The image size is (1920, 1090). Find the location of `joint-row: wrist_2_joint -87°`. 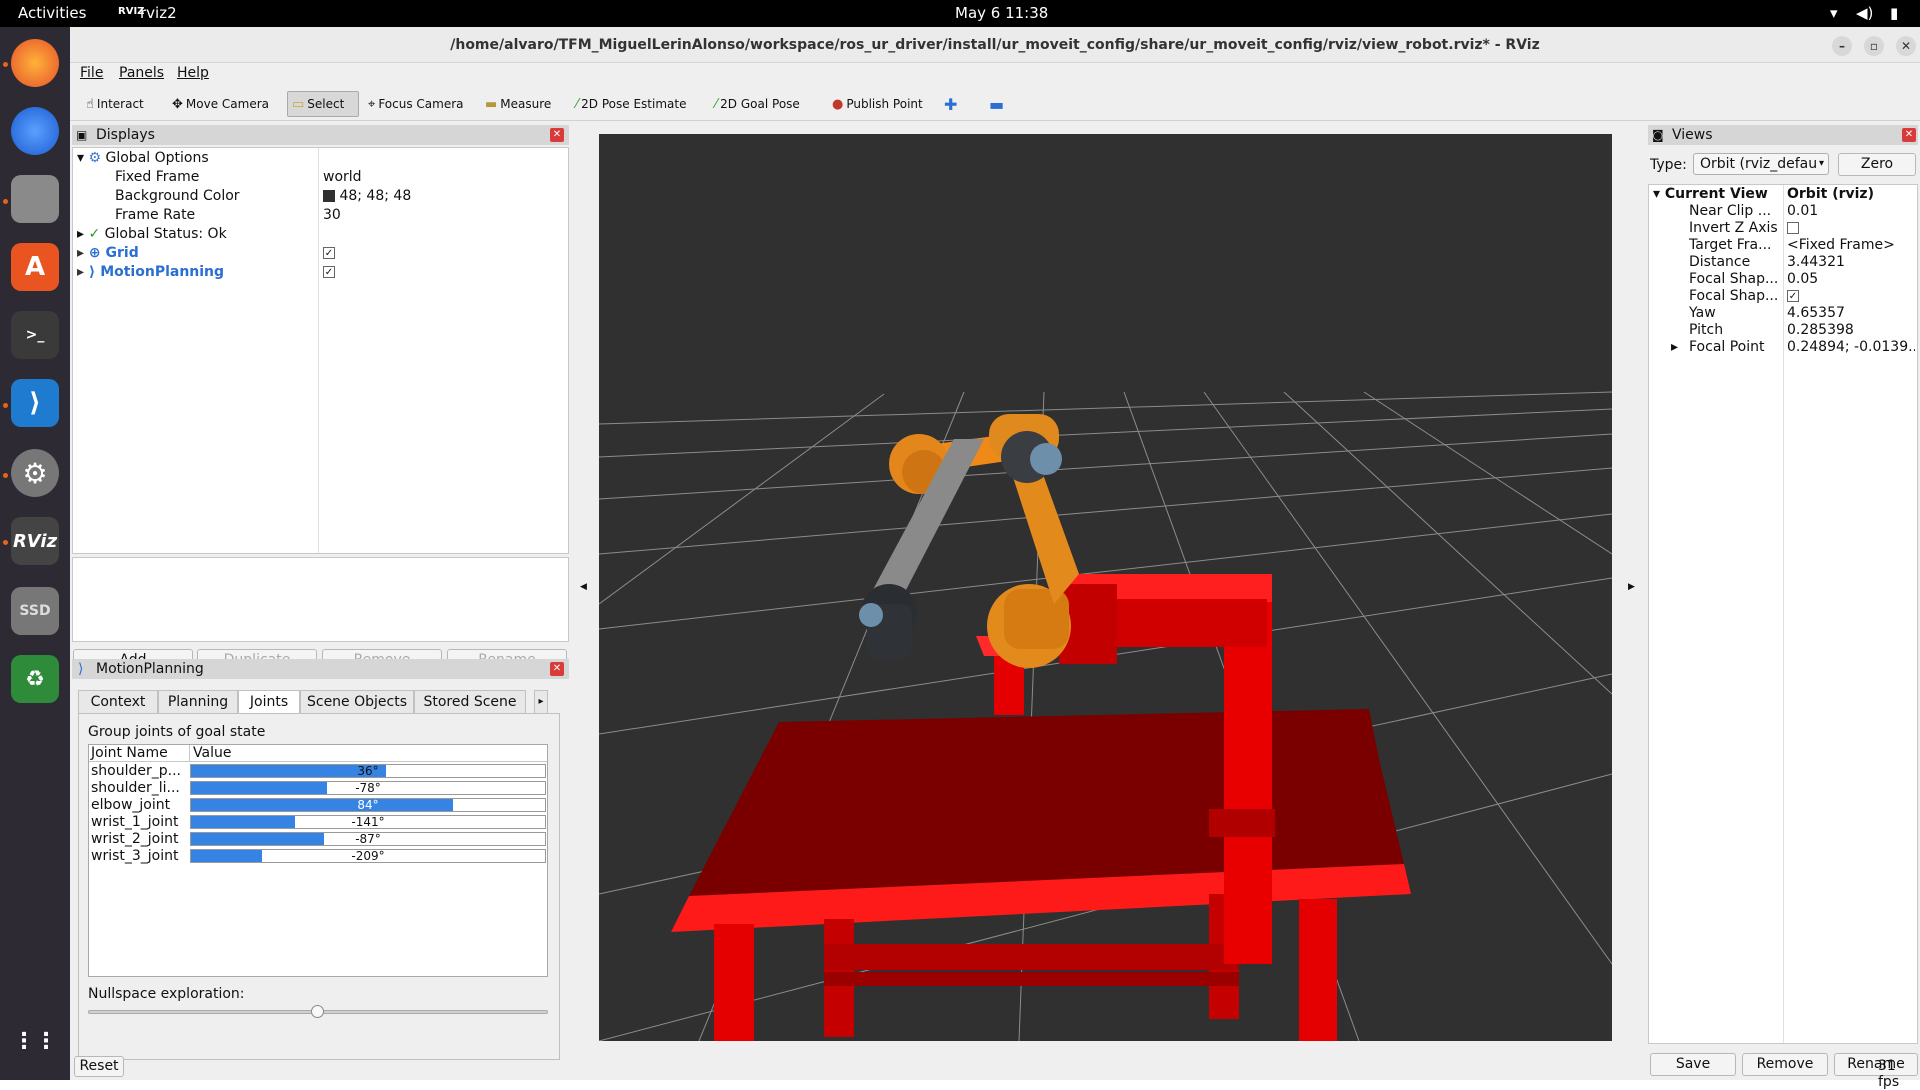

joint-row: wrist_2_joint -87° is located at coordinates (318, 839).